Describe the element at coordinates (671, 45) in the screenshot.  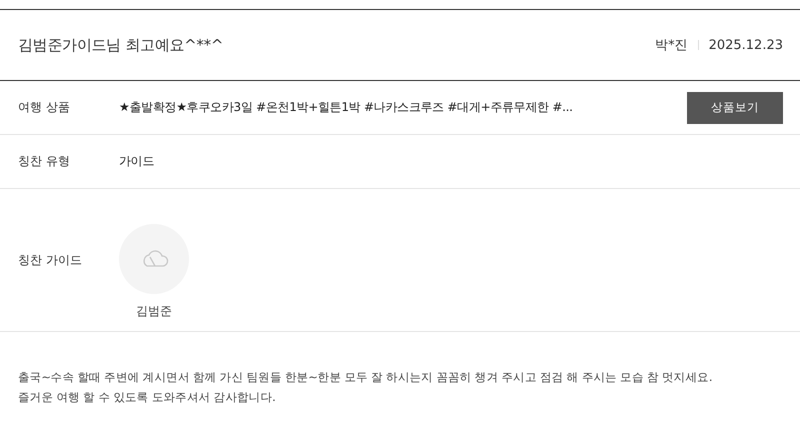
I see `author-name: 박*진` at that location.